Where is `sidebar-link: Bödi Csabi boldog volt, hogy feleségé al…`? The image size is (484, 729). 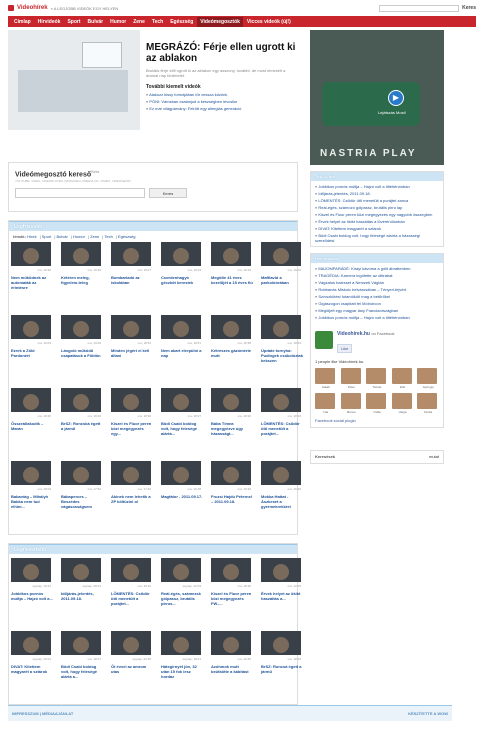
sidebar-link: Bödi Csabi boldog volt, hogy feleségé al… is located at coordinates (377, 238).